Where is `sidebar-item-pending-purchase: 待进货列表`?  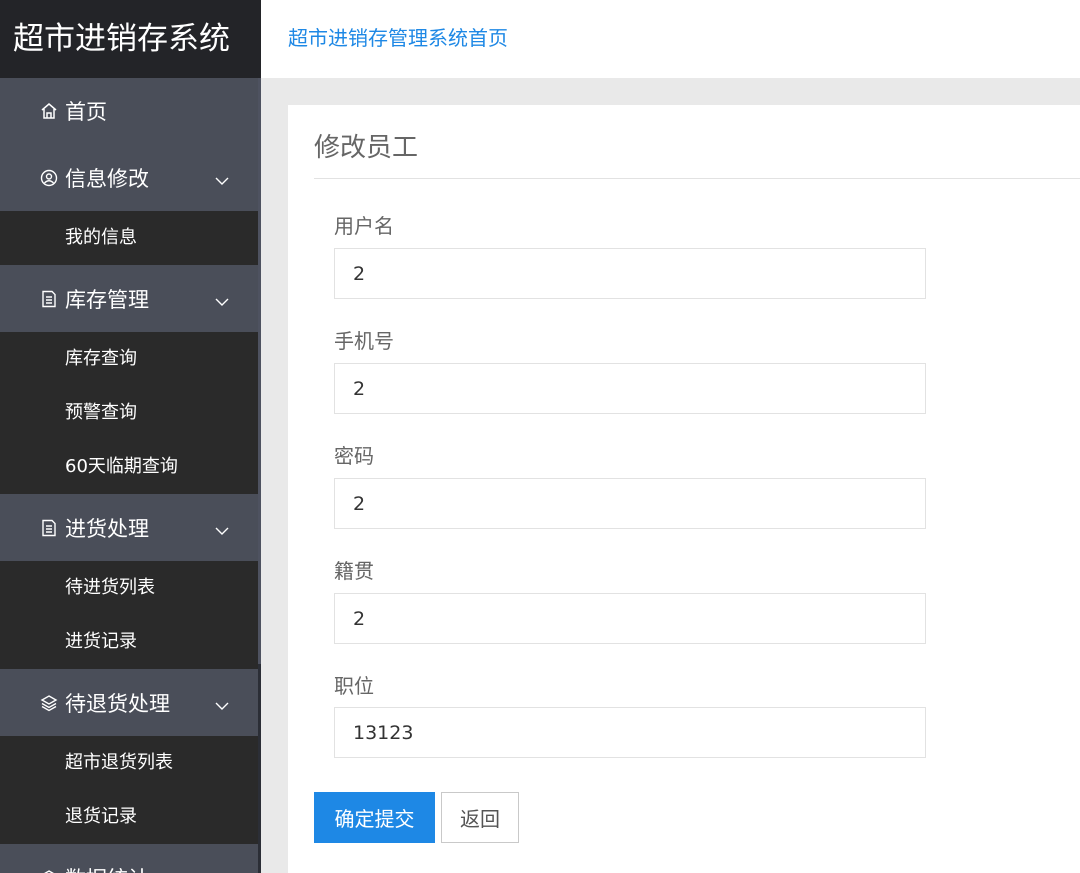 sidebar-item-pending-purchase: 待进货列表 is located at coordinates (129, 588).